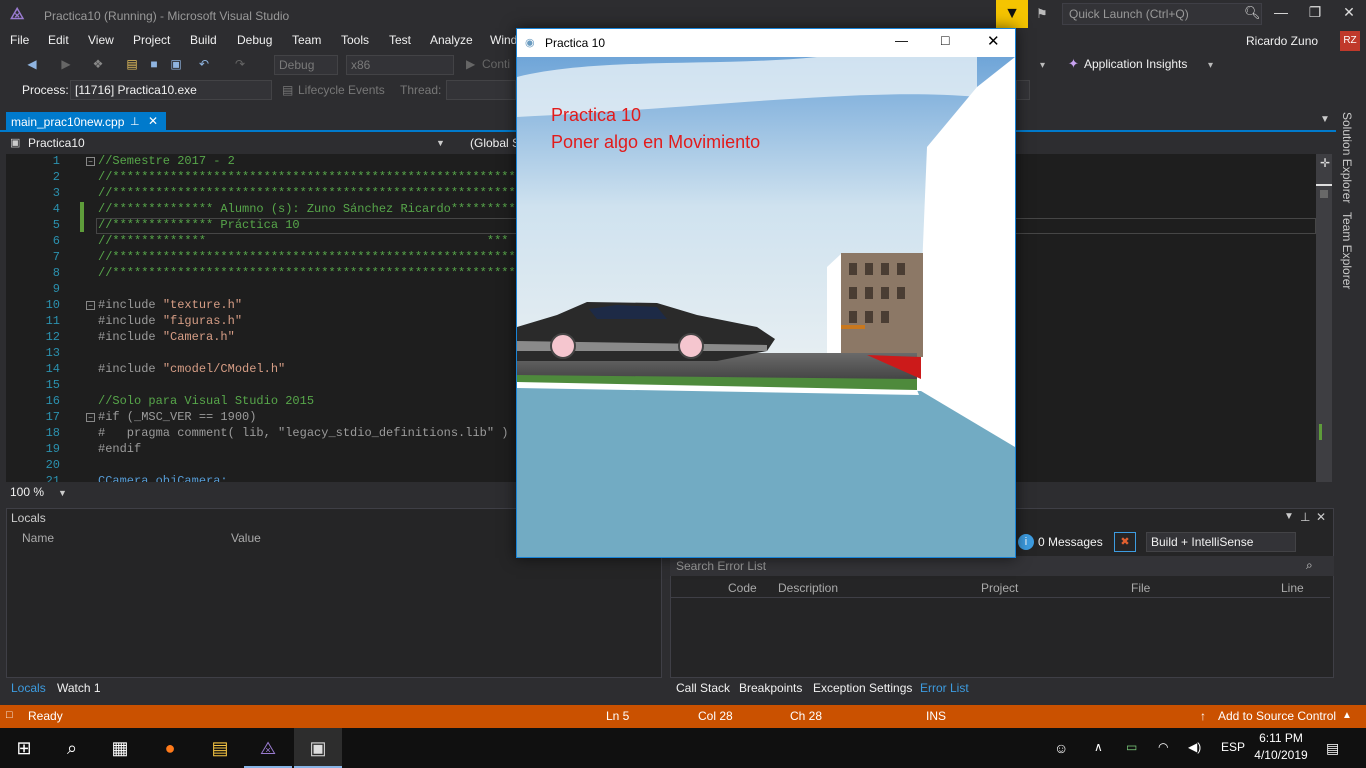 Image resolution: width=1366 pixels, height=768 pixels. I want to click on zoom-level: 100 %, so click(27, 492).